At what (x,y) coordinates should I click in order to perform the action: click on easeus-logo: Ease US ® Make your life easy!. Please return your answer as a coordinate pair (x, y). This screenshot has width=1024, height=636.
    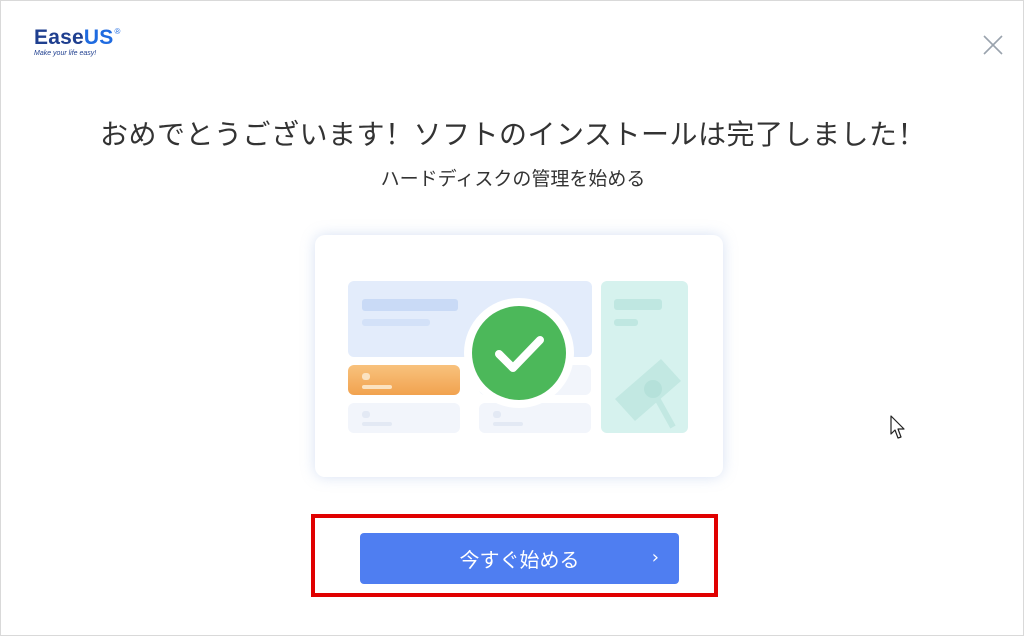
    Looking at the image, I should click on (77, 42).